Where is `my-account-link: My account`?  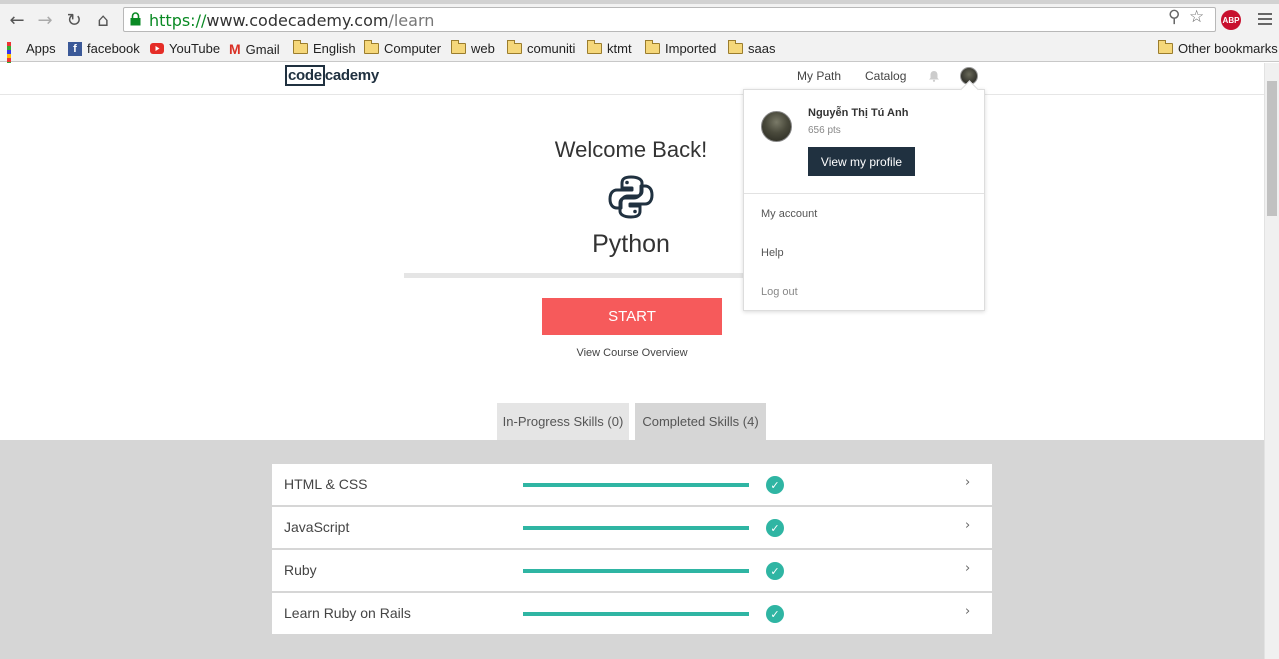 my-account-link: My account is located at coordinates (789, 214).